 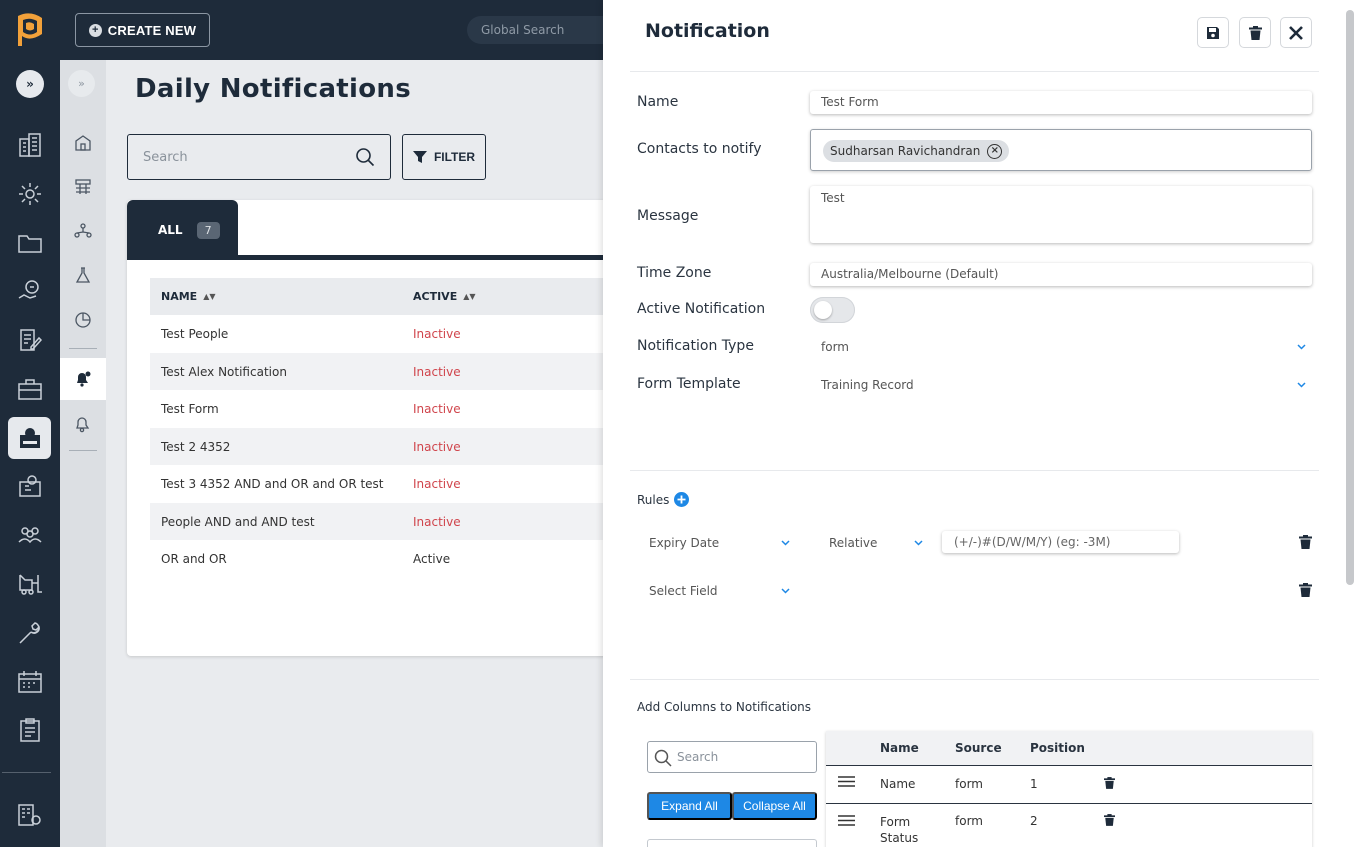 I want to click on create-new-button: + CREATE NEW, so click(x=142, y=30).